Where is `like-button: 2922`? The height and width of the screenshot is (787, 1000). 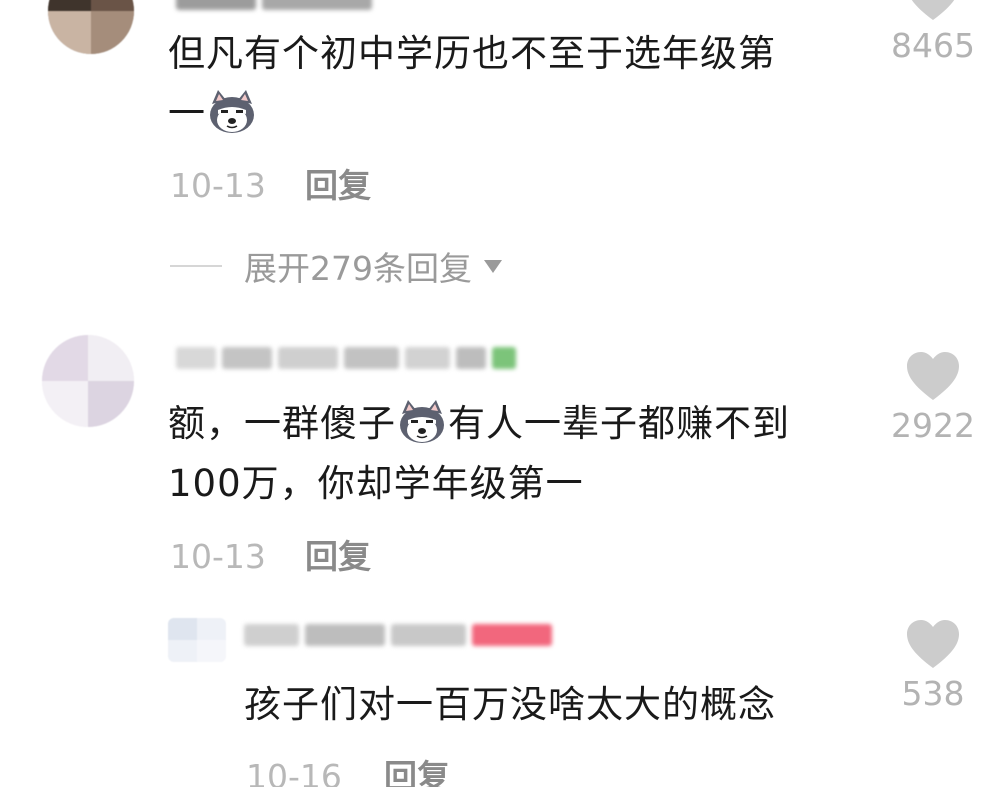 like-button: 2922 is located at coordinates (933, 399).